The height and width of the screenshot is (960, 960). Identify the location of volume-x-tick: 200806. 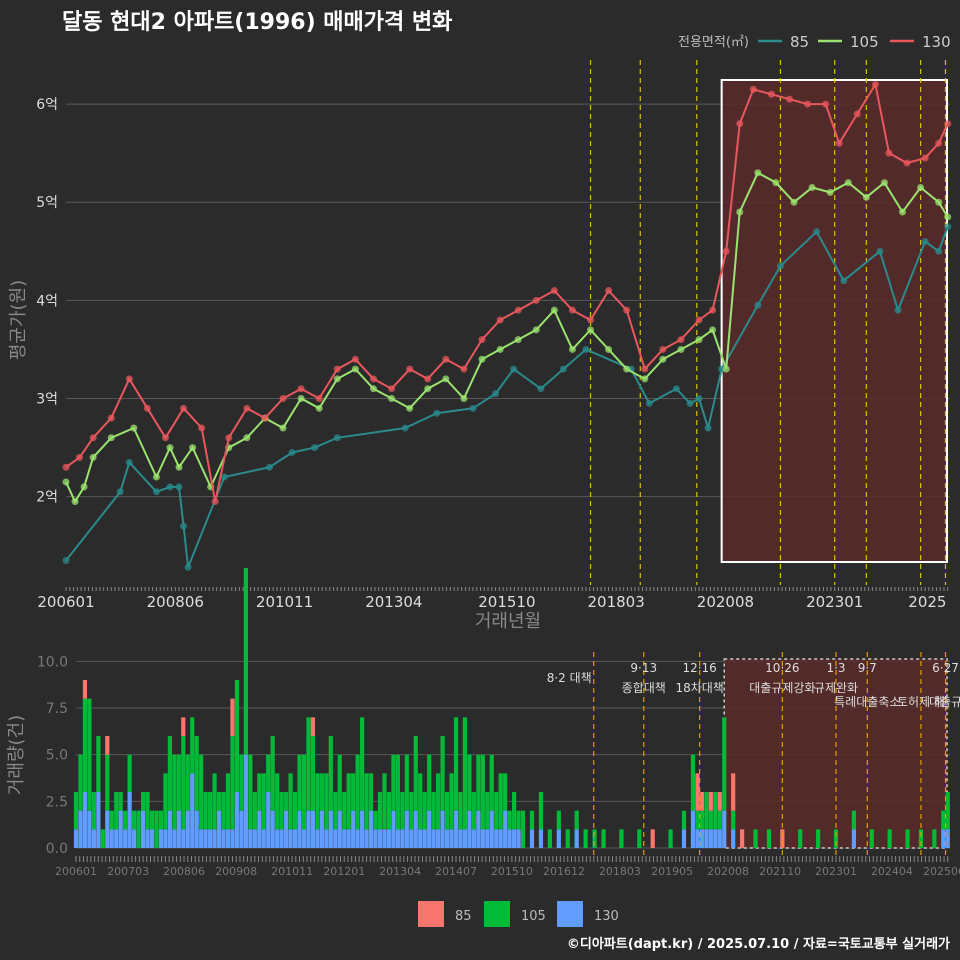
(184, 871).